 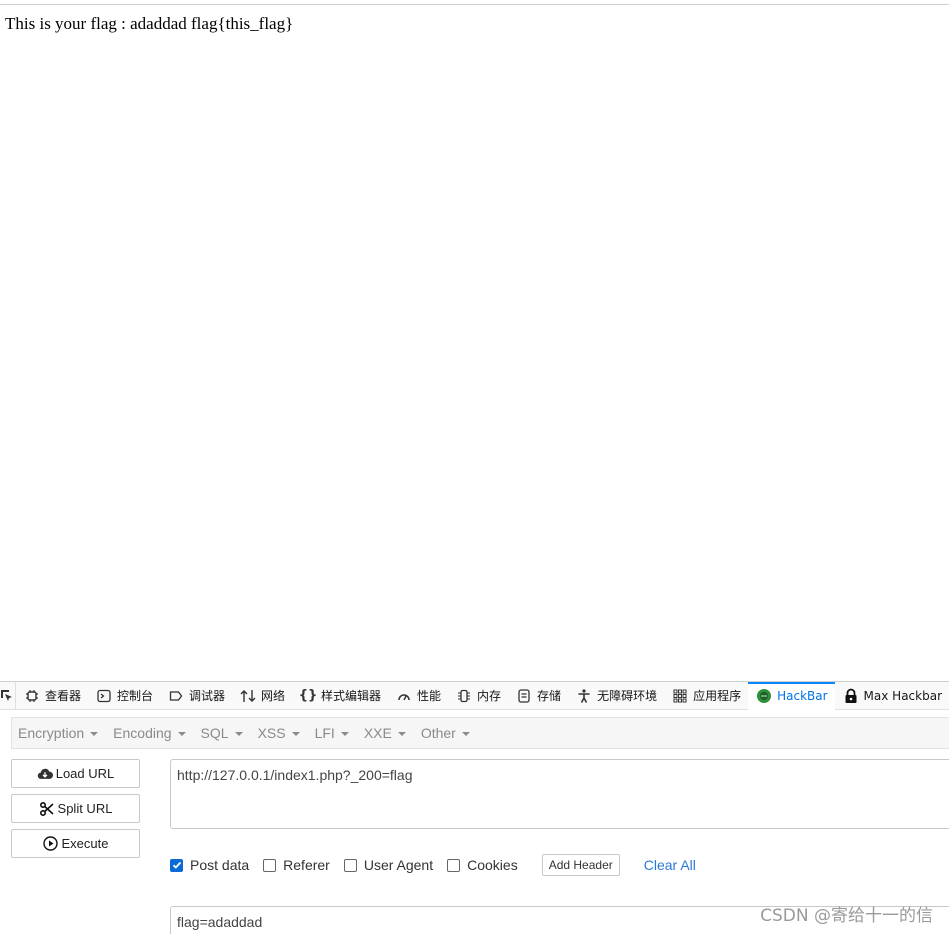 I want to click on menu-lfi: LFI, so click(x=333, y=733).